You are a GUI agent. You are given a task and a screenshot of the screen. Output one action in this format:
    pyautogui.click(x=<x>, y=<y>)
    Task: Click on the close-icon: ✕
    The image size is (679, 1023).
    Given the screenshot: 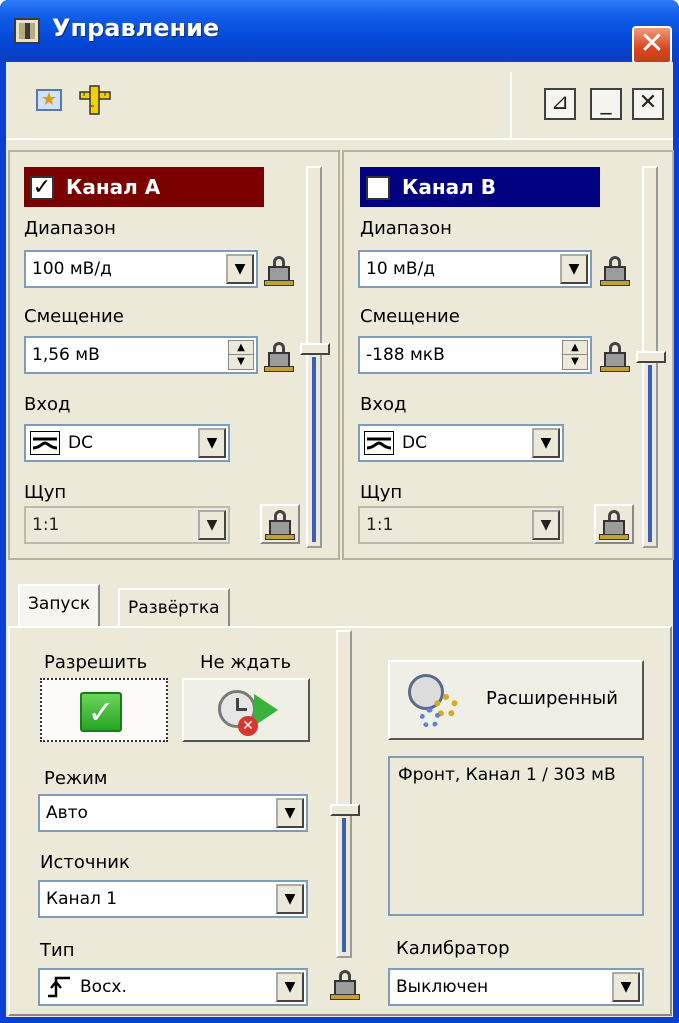 What is the action you would take?
    pyautogui.click(x=648, y=102)
    